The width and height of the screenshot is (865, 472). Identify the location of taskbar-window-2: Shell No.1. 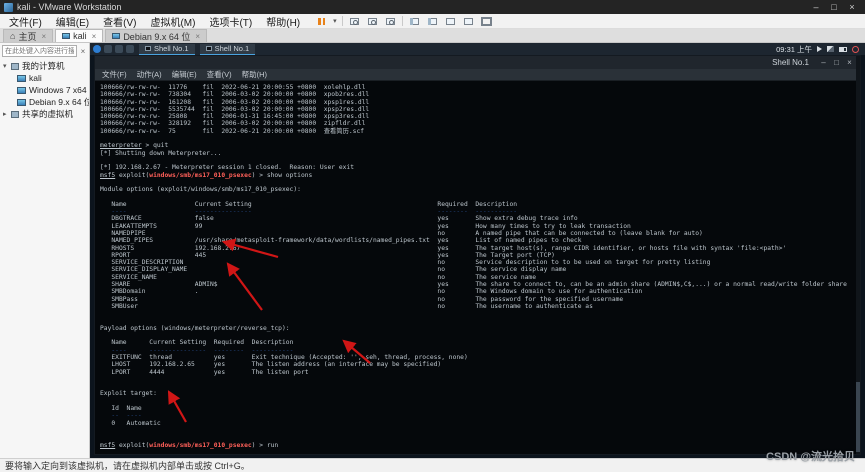
(227, 49).